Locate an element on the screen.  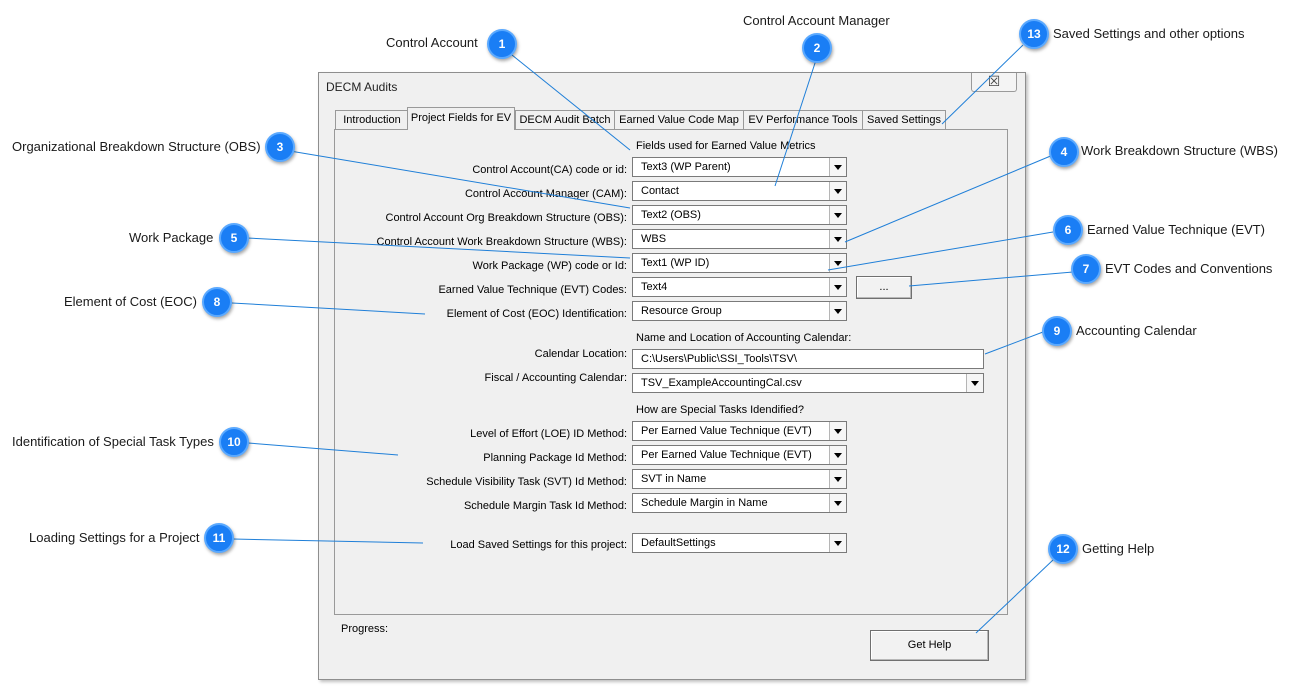
planning-package-select: Per Earned Value Technique (EVT) is located at coordinates (739, 455).